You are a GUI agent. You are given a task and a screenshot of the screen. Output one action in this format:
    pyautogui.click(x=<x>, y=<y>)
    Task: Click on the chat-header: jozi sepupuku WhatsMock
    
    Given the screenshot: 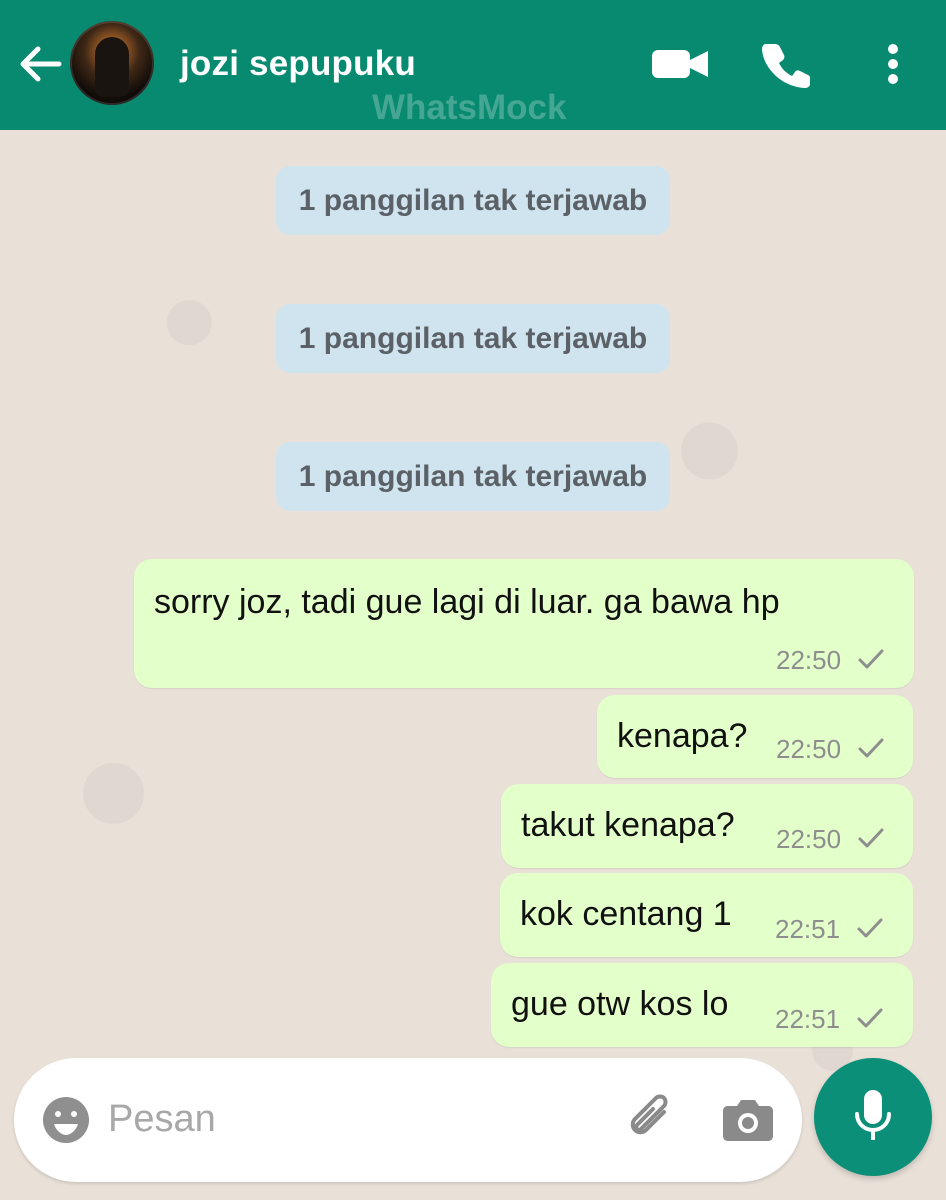 What is the action you would take?
    pyautogui.click(x=473, y=65)
    